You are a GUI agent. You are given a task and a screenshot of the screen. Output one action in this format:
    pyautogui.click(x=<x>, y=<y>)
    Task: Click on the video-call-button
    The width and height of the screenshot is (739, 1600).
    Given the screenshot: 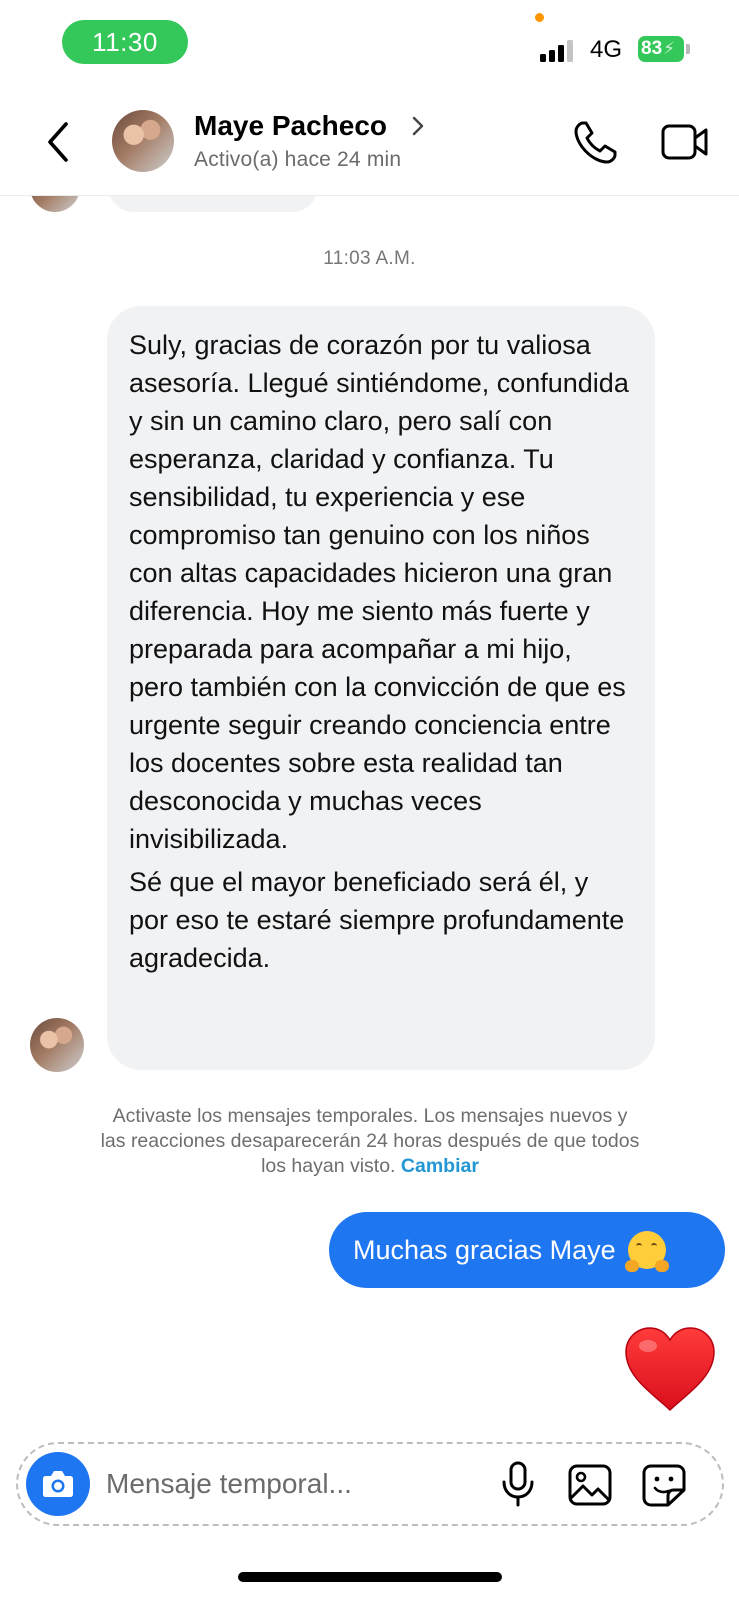 What is the action you would take?
    pyautogui.click(x=685, y=142)
    